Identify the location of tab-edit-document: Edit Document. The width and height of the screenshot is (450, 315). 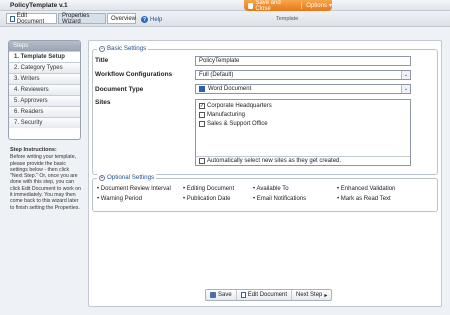
(31, 18).